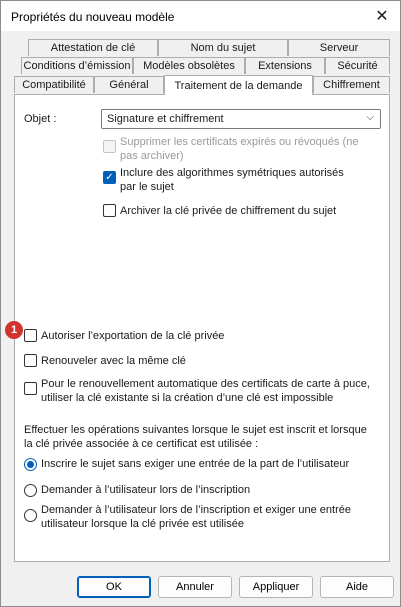 The height and width of the screenshot is (607, 401). Describe the element at coordinates (195, 587) in the screenshot. I see `cancel-button: Annuler` at that location.